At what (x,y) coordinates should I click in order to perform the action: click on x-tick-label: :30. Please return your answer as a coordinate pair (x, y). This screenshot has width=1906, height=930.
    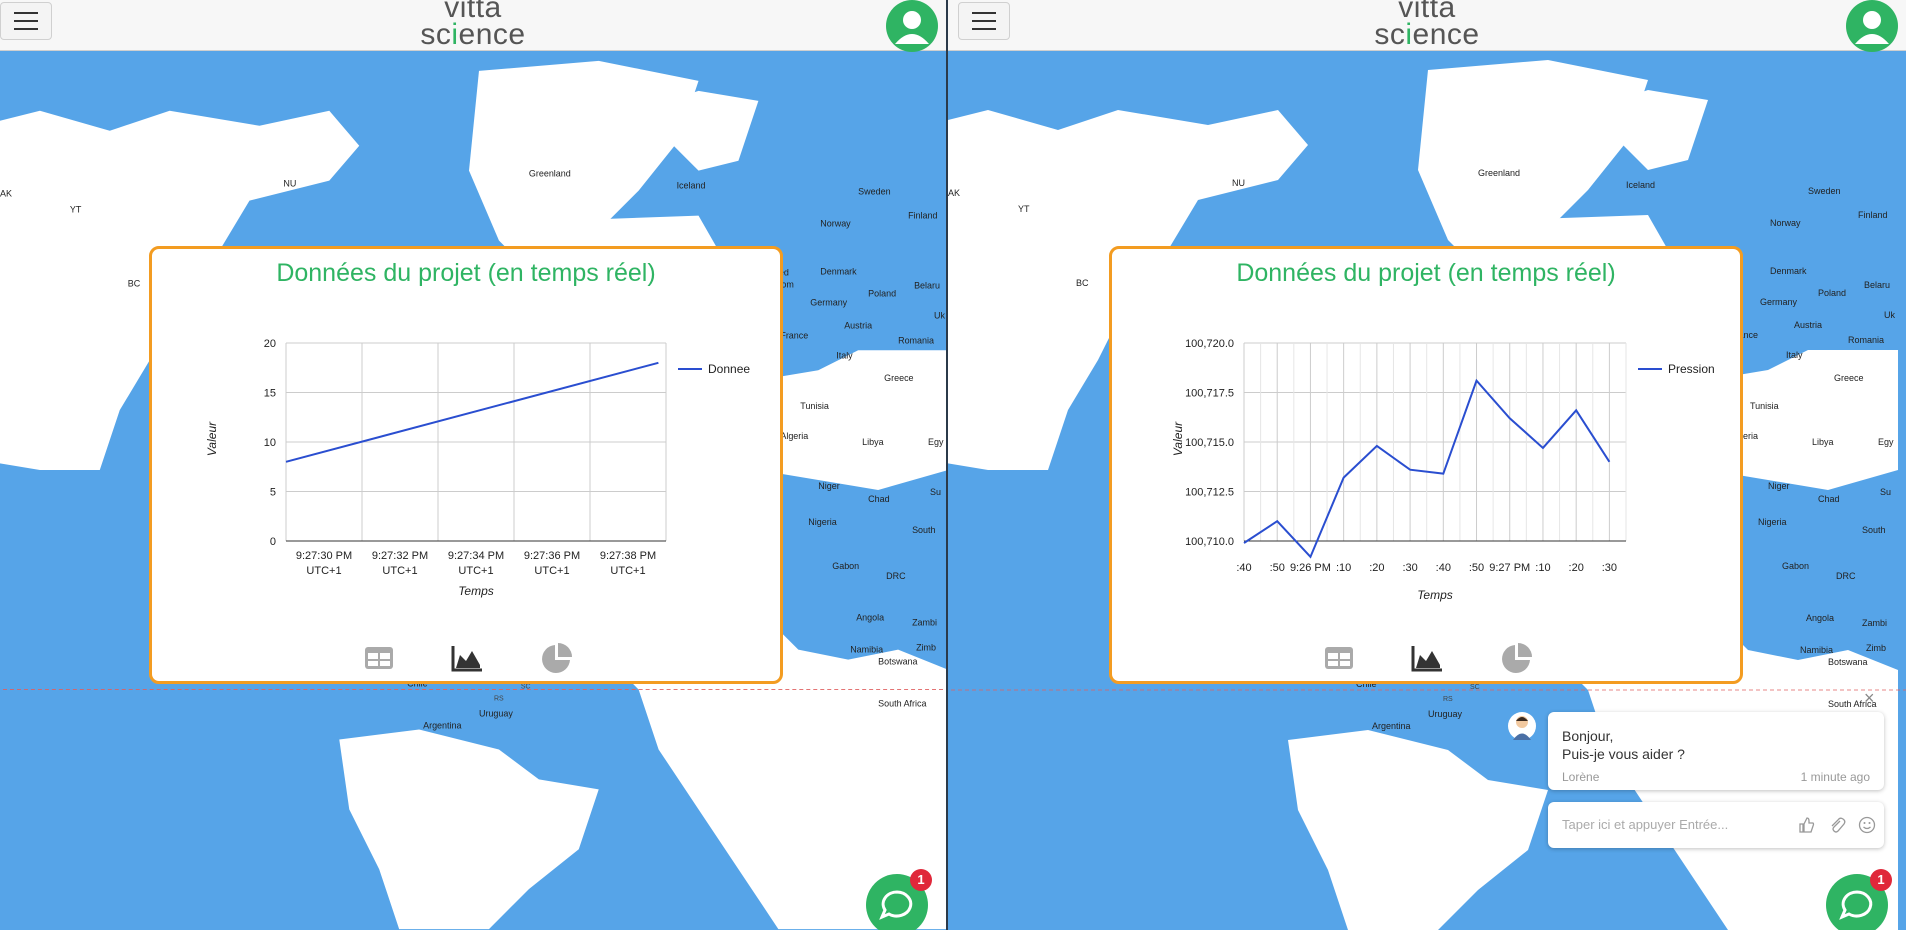
    Looking at the image, I should click on (1609, 568).